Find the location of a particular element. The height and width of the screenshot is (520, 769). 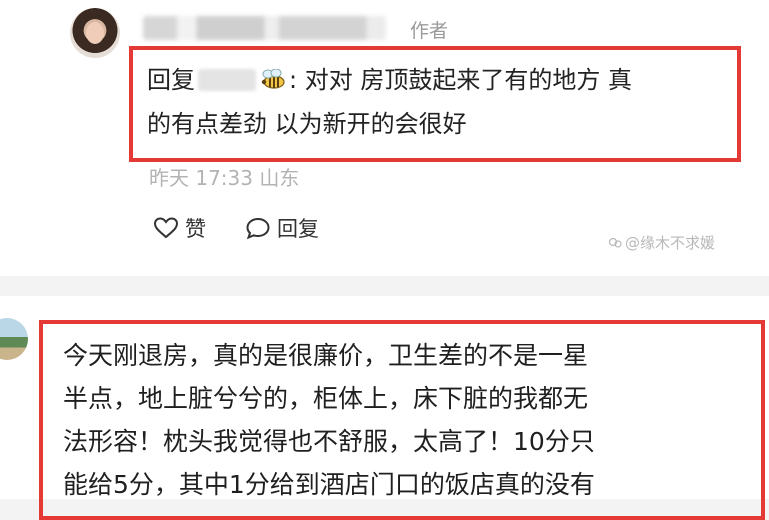

watermark: @缘木不求媛 is located at coordinates (661, 242).